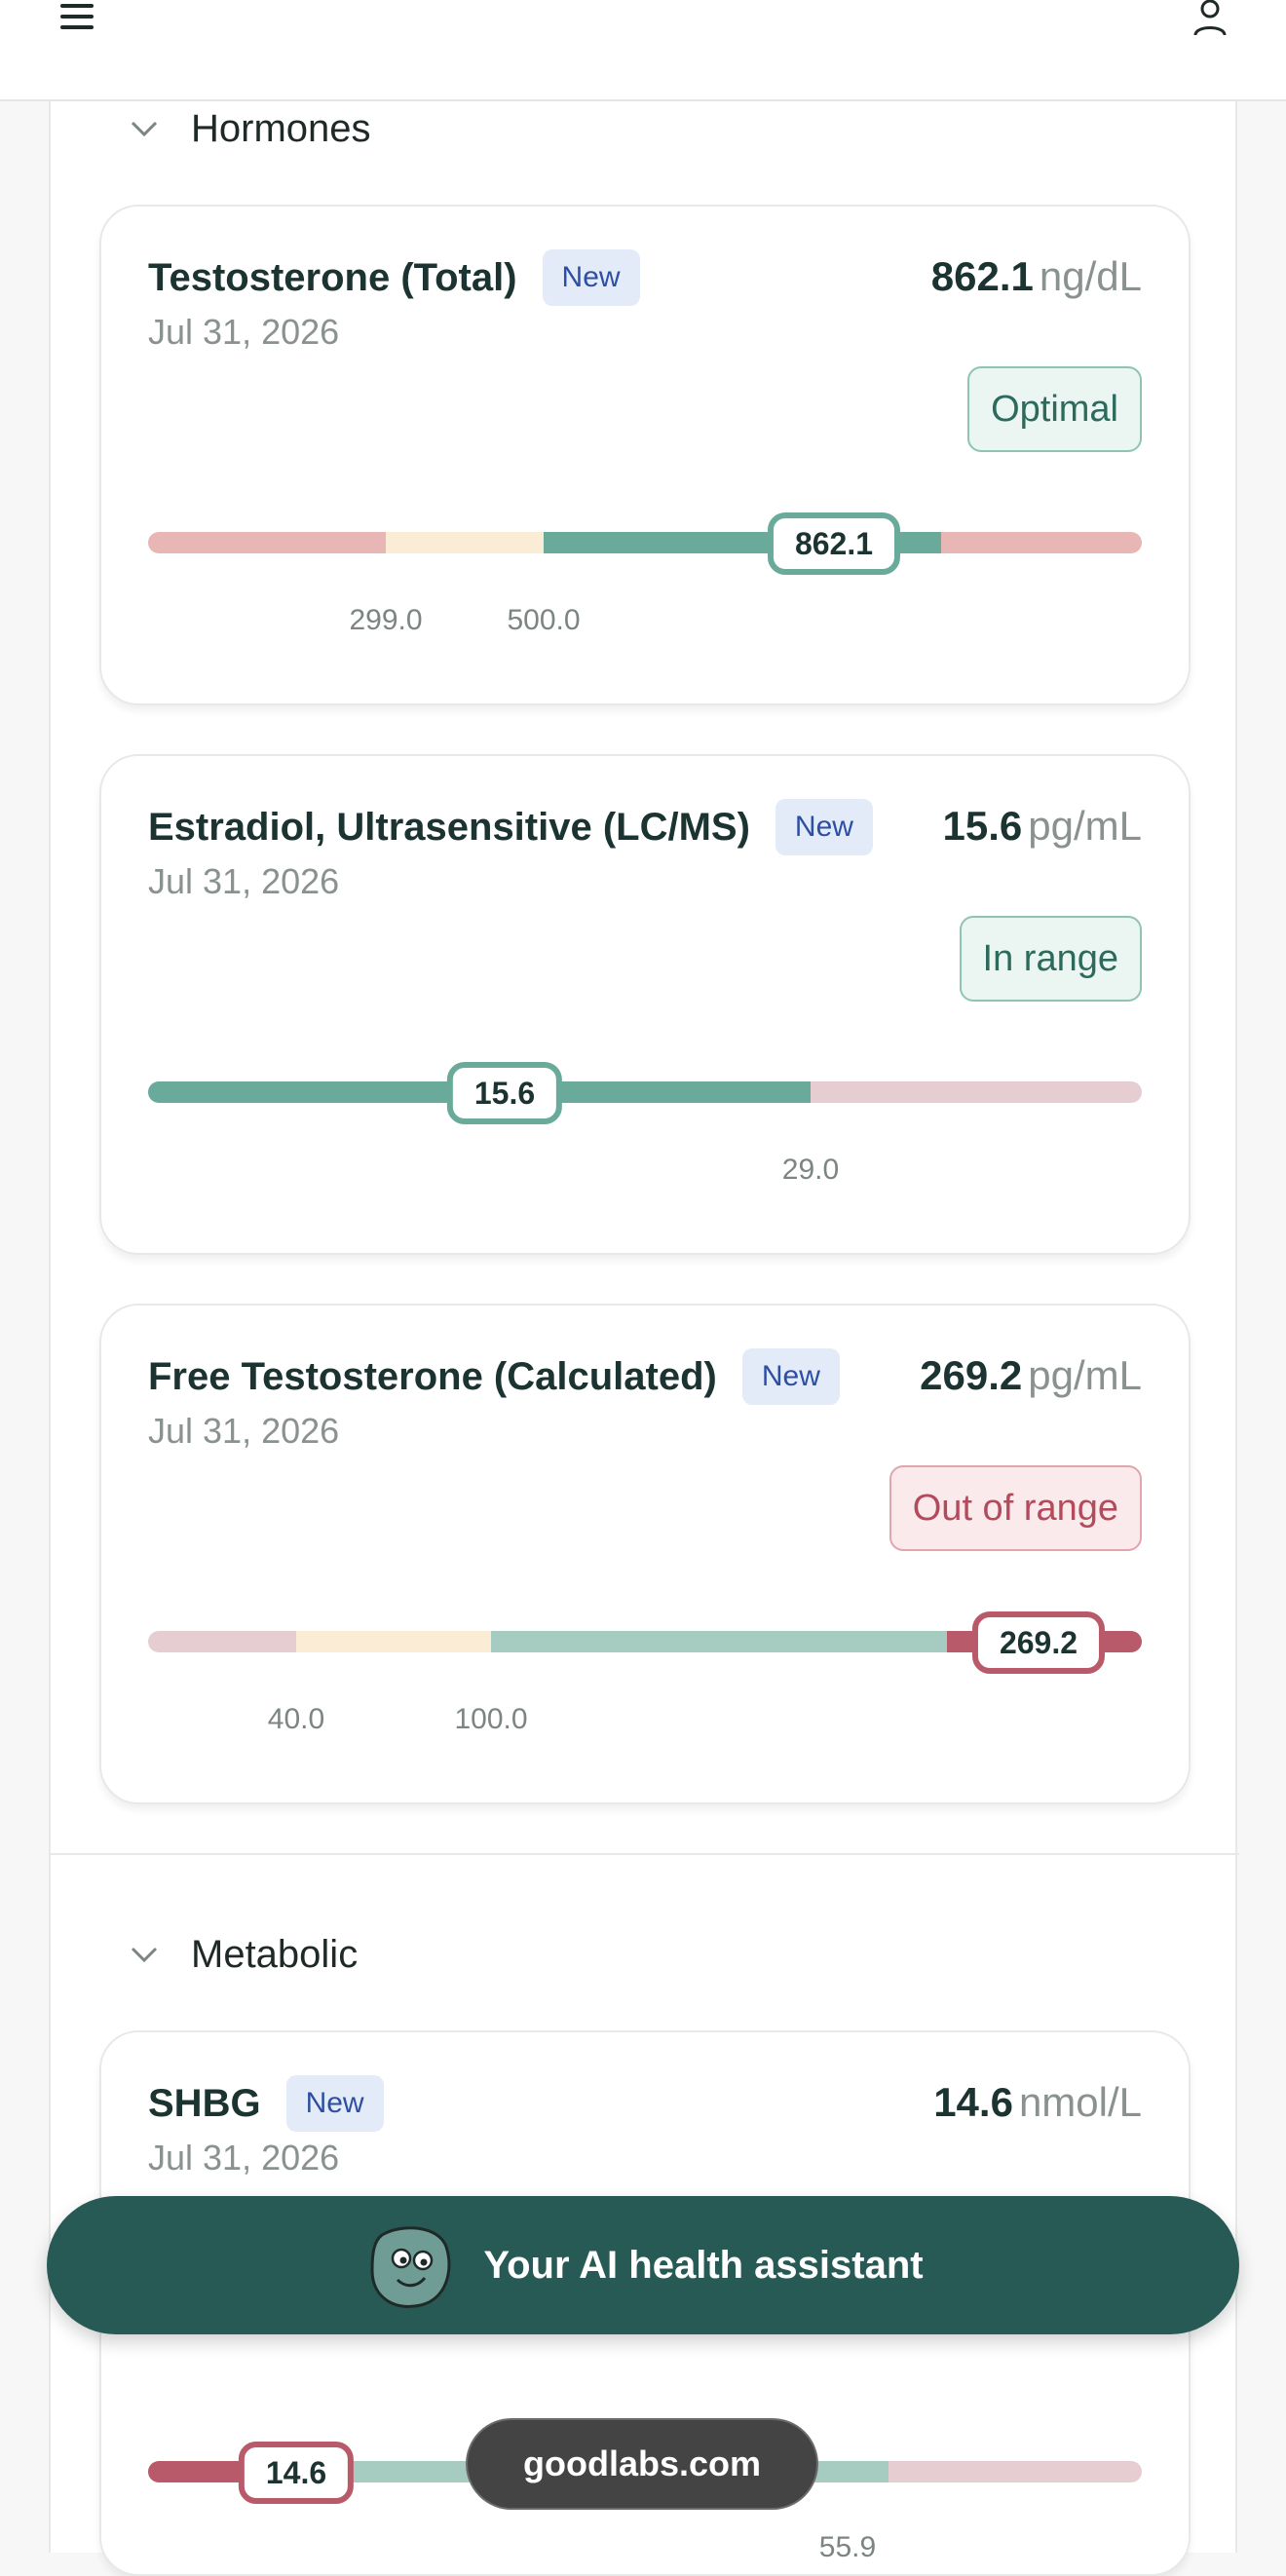 This screenshot has height=2576, width=1286. Describe the element at coordinates (296, 1719) in the screenshot. I see `range-tick: 40.0` at that location.